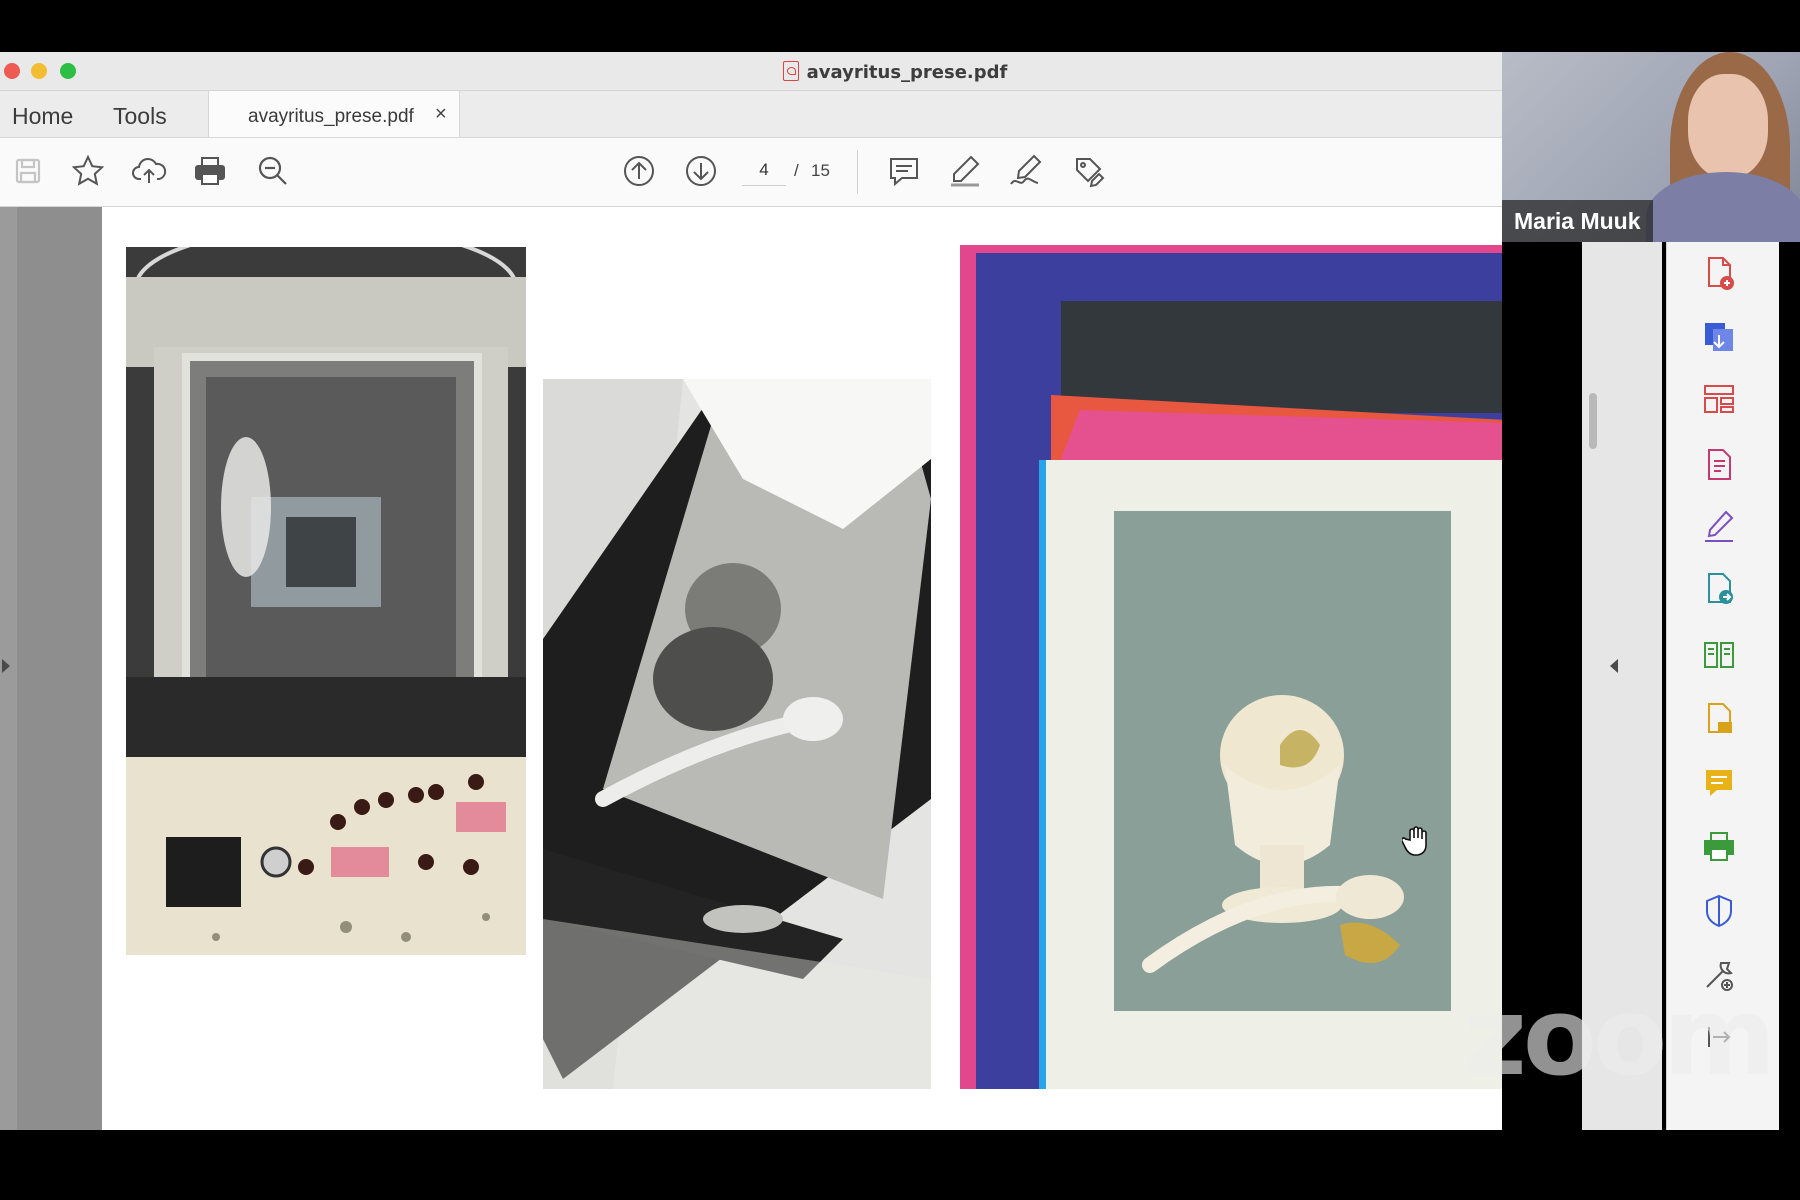  I want to click on photo-contact-print, so click(737, 734).